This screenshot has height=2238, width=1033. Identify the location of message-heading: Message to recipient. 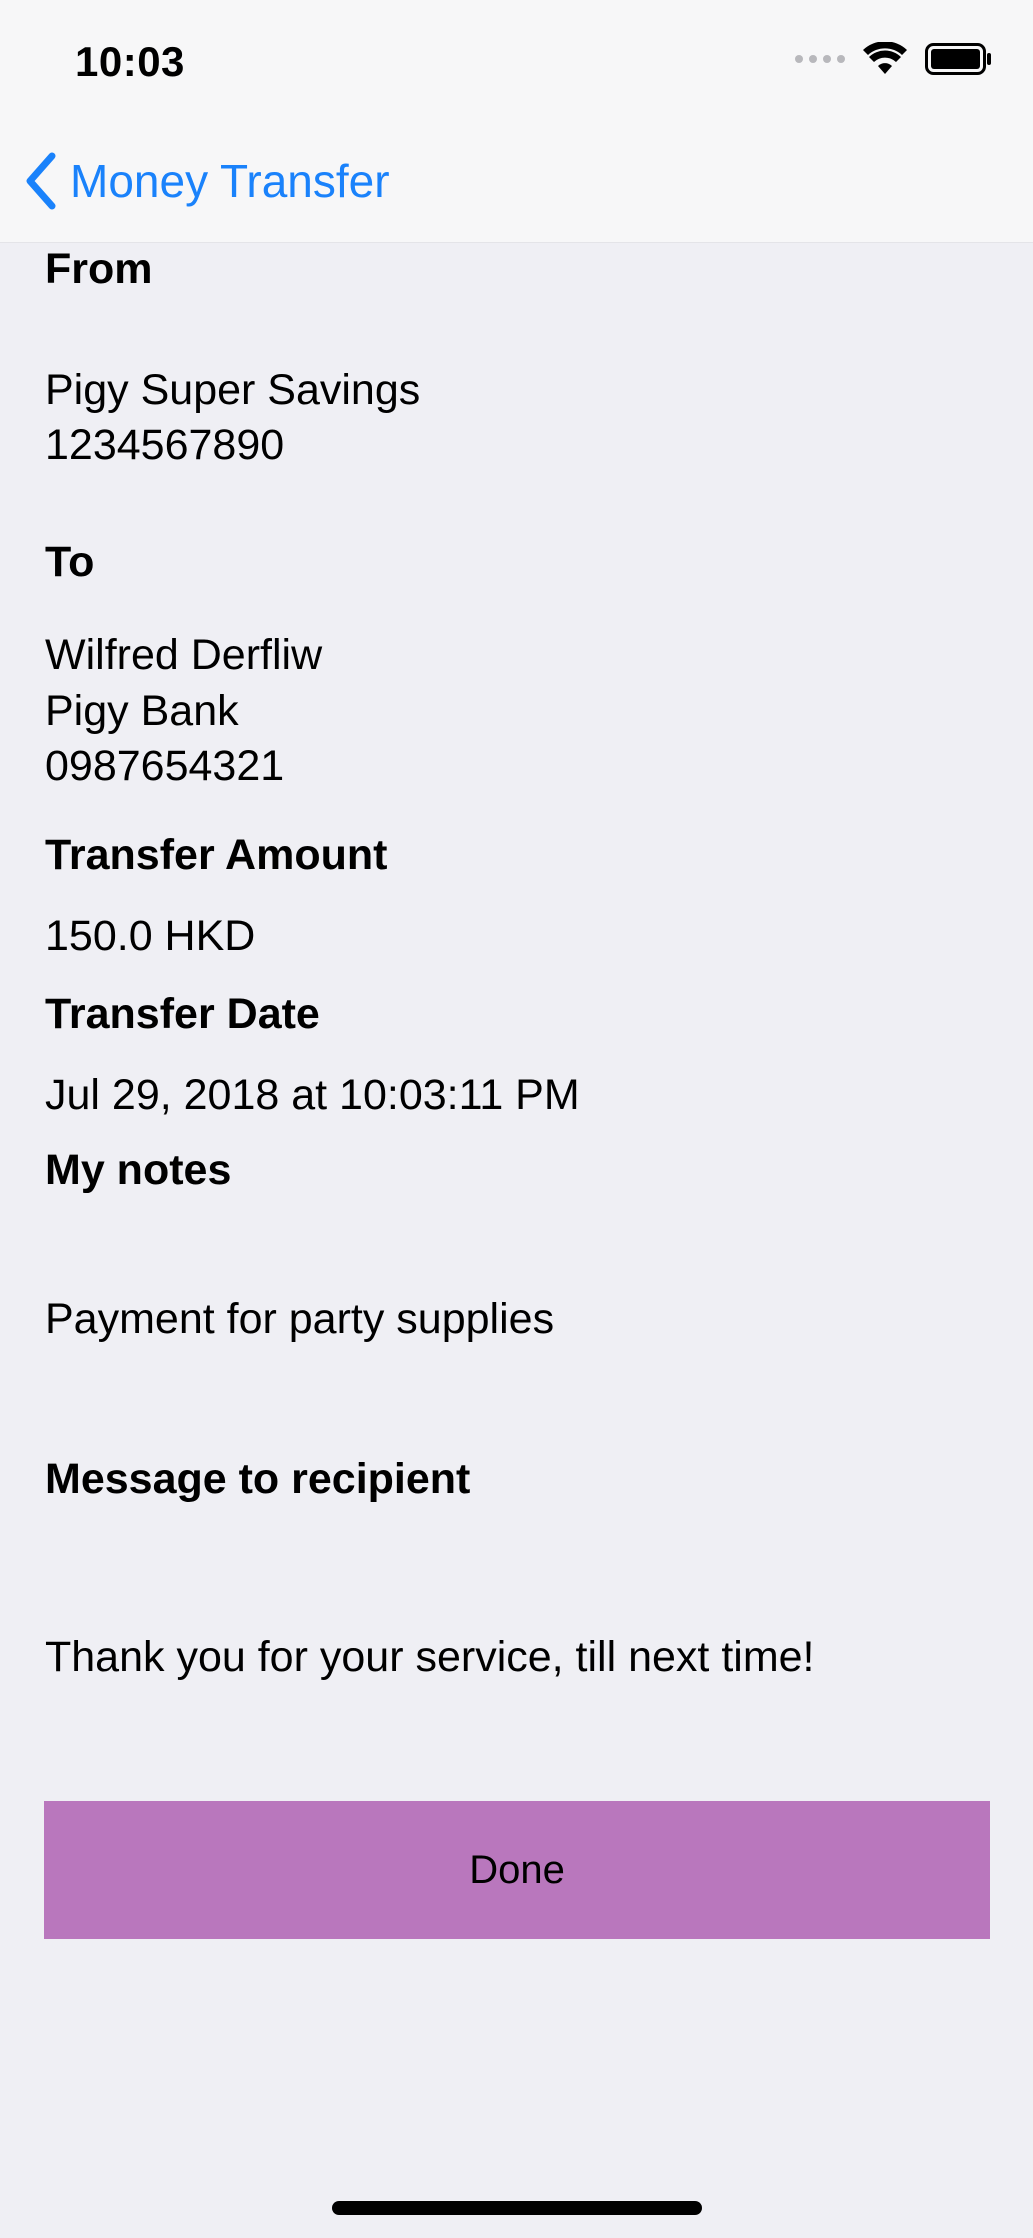
(258, 1479).